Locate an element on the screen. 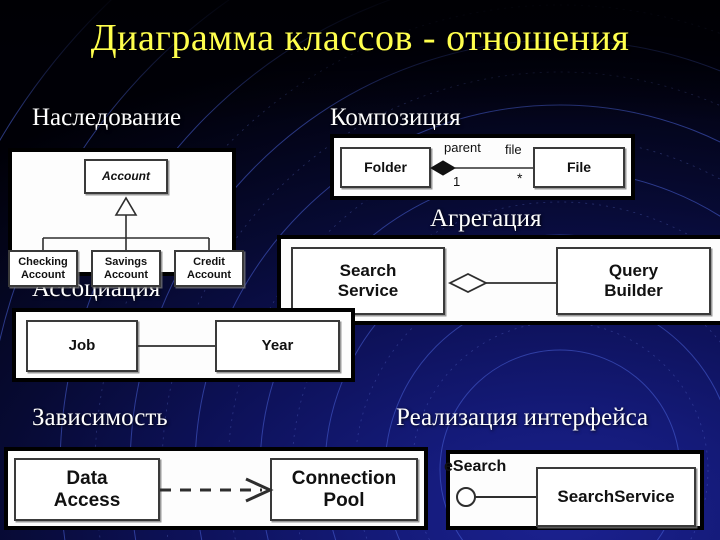  caption-dependency: Зависимость is located at coordinates (100, 417).